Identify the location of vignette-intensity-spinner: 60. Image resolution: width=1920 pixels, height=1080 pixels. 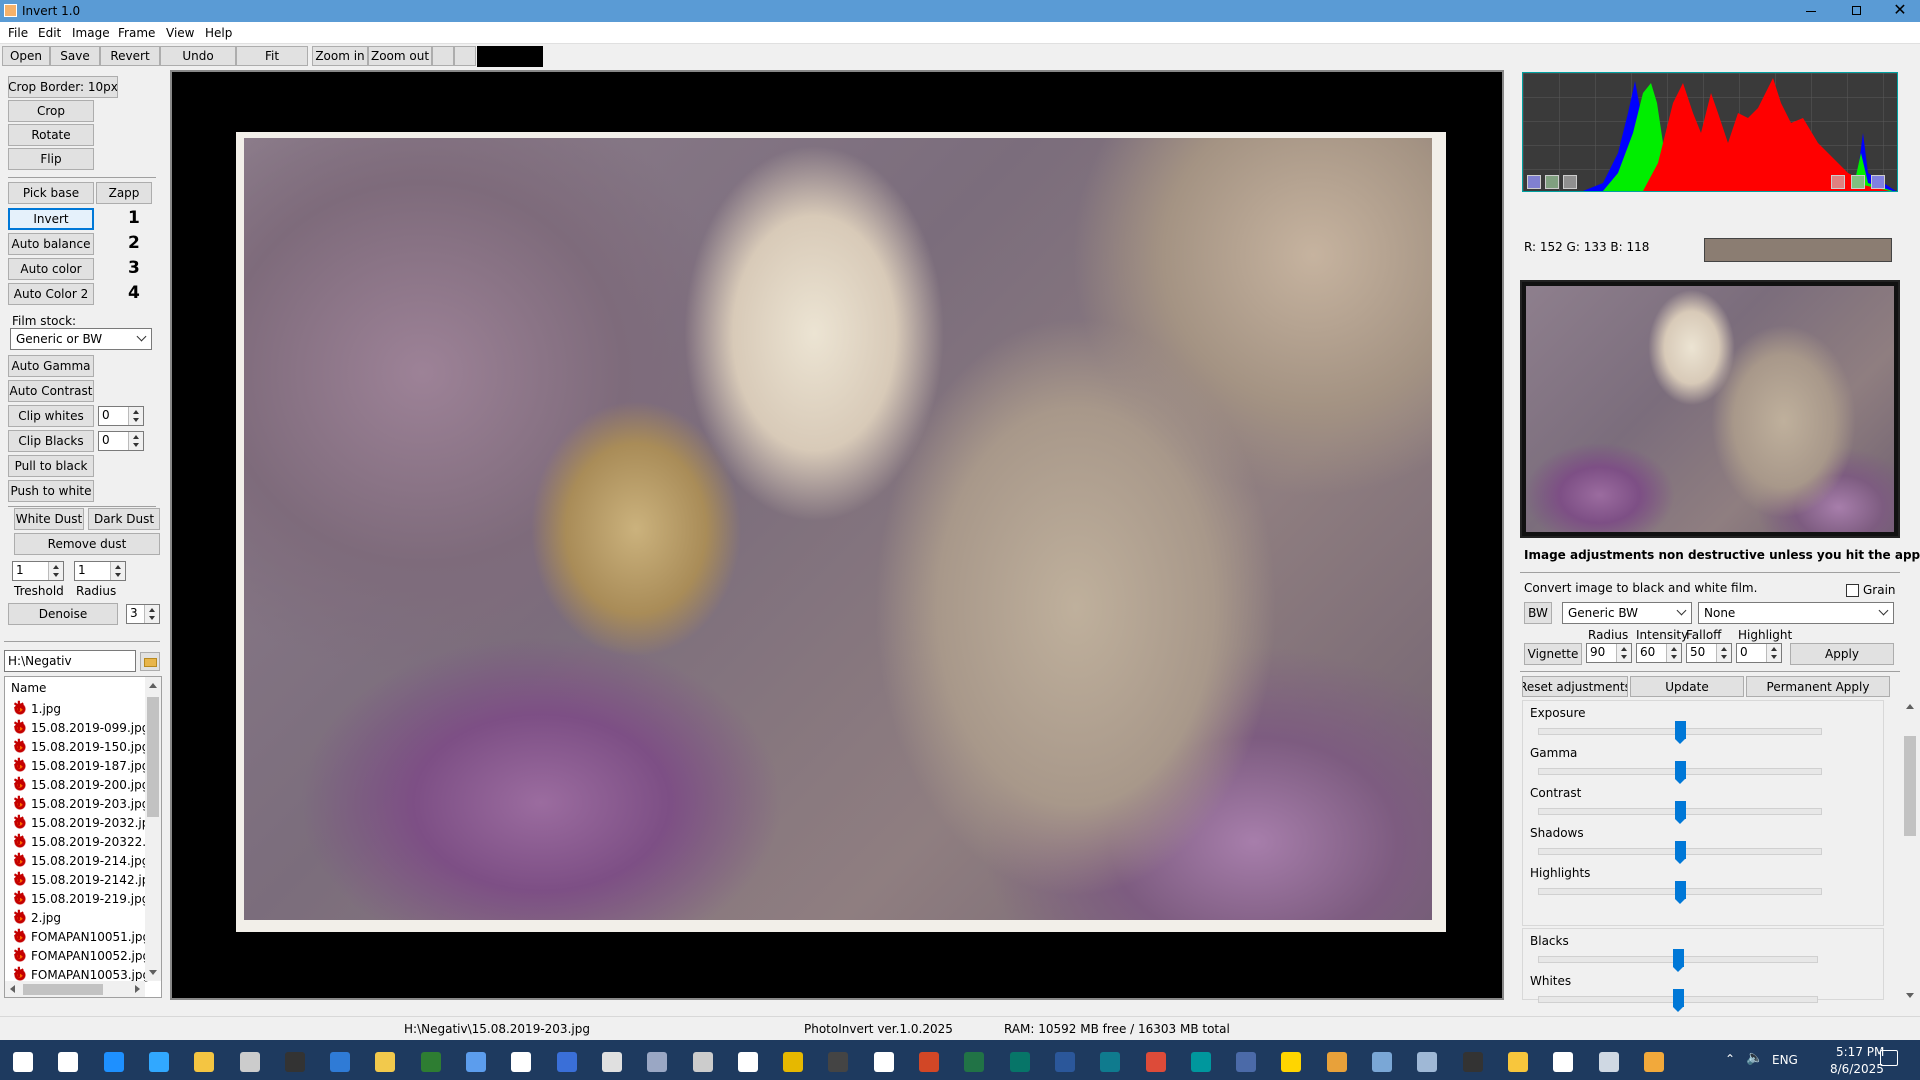
(1659, 653).